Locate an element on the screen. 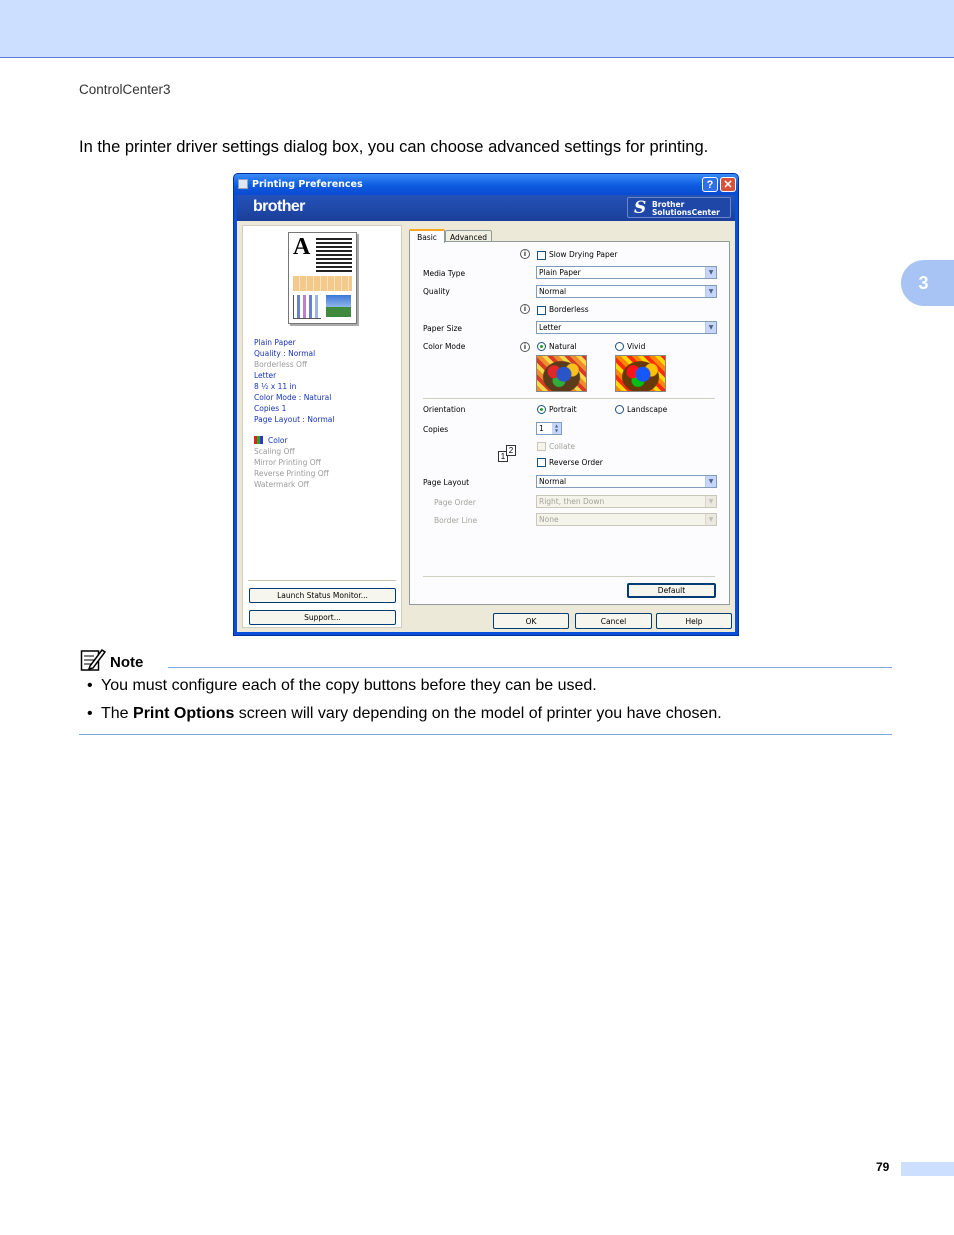 Image resolution: width=954 pixels, height=1235 pixels. summary-item-label: Color is located at coordinates (278, 440).